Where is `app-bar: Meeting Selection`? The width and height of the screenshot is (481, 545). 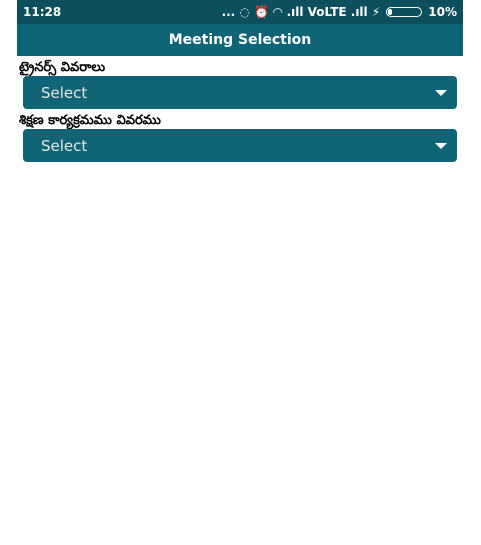 app-bar: Meeting Selection is located at coordinates (240, 40).